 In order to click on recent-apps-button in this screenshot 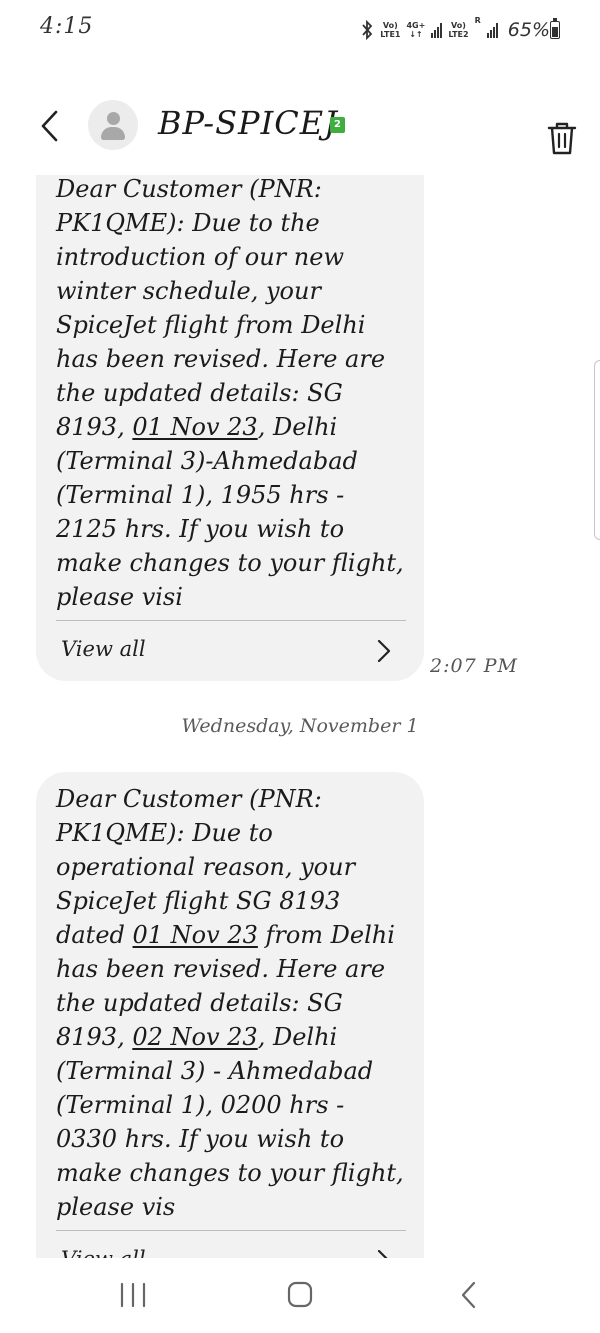, I will do `click(133, 1295)`.